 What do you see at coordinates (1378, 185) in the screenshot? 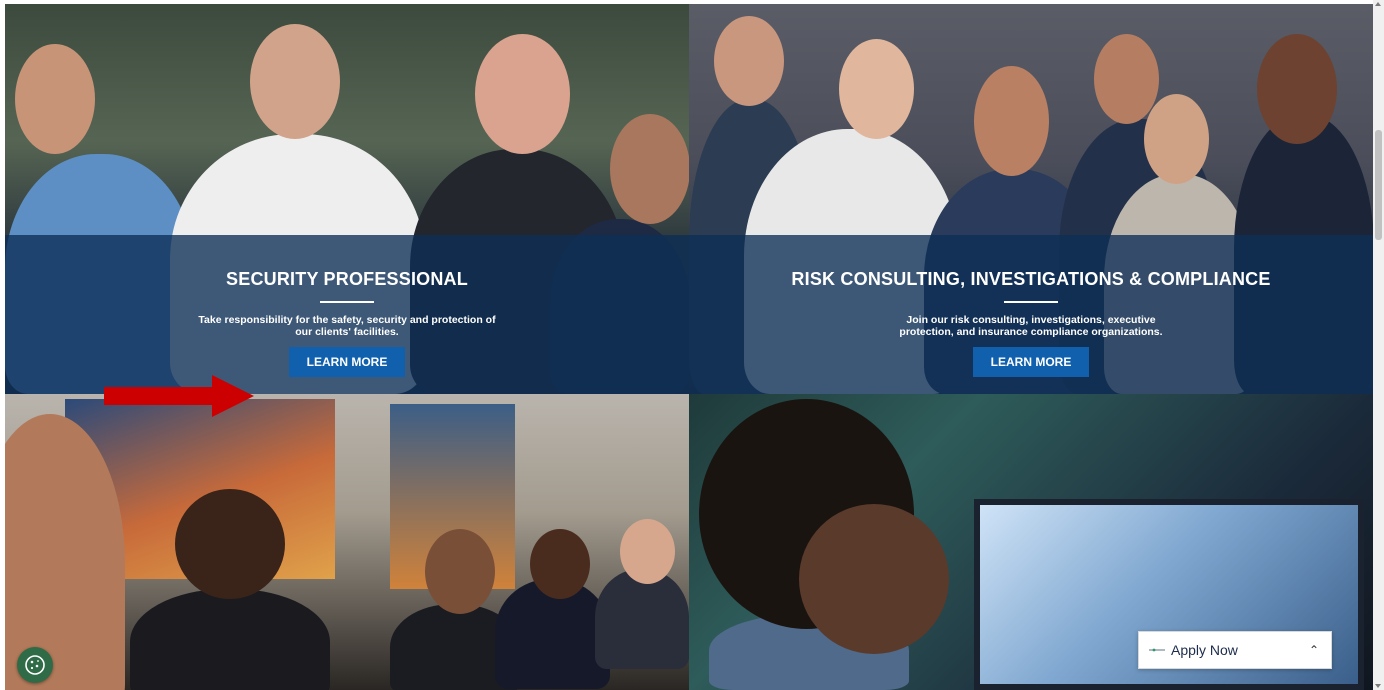
I see `scroll-thumb` at bounding box center [1378, 185].